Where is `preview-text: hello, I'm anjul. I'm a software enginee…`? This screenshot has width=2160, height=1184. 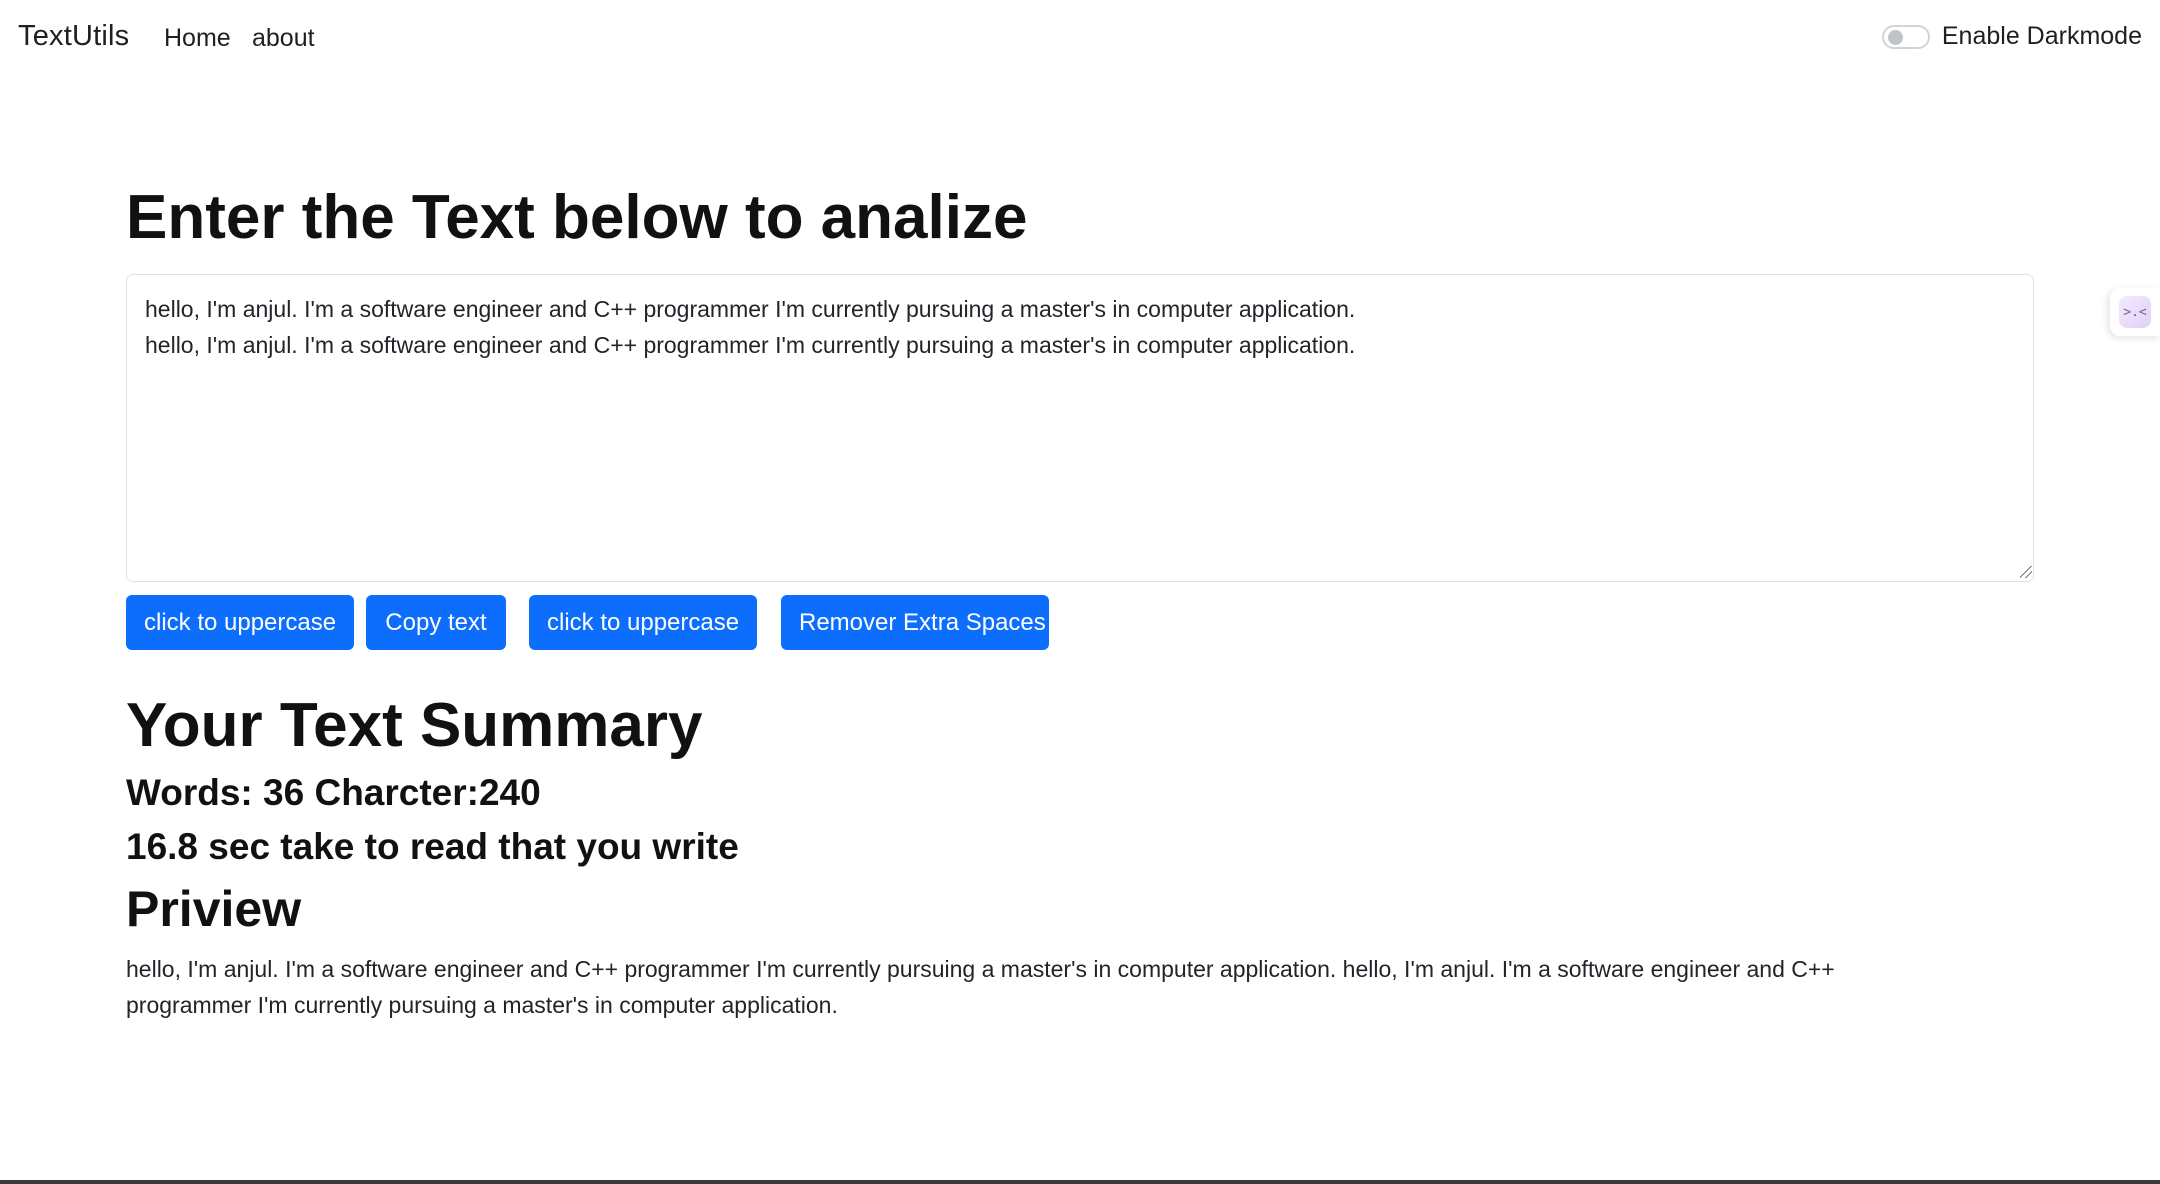 preview-text: hello, I'm anjul. I'm a software enginee… is located at coordinates (980, 987).